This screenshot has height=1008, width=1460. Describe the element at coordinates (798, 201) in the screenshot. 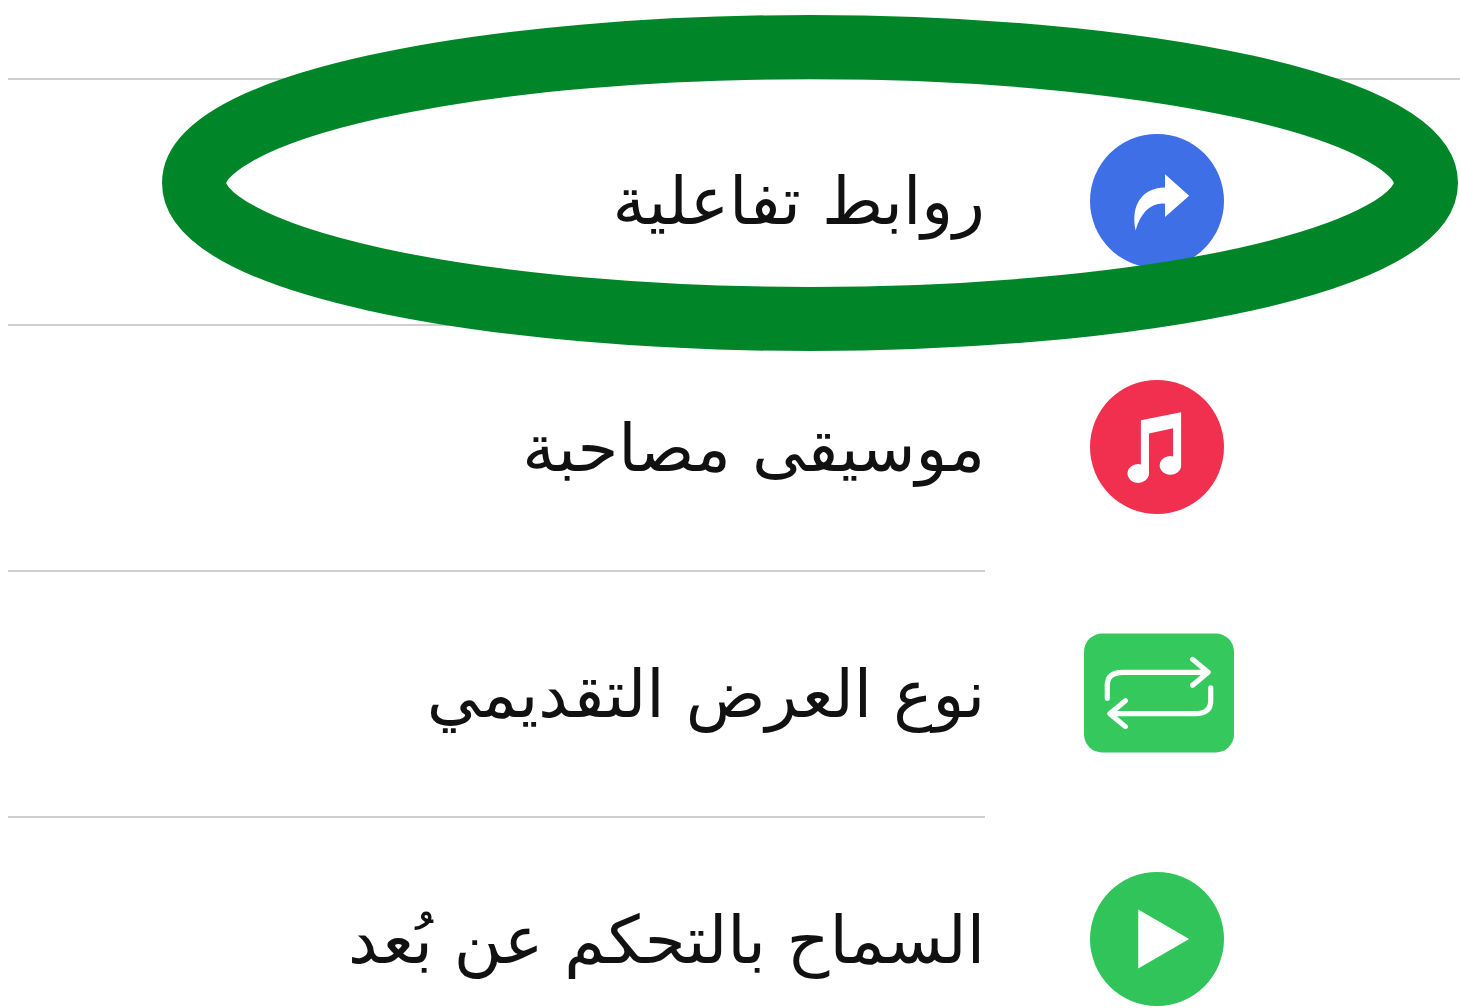

I see `setting-label: روابط تفاعلية` at that location.